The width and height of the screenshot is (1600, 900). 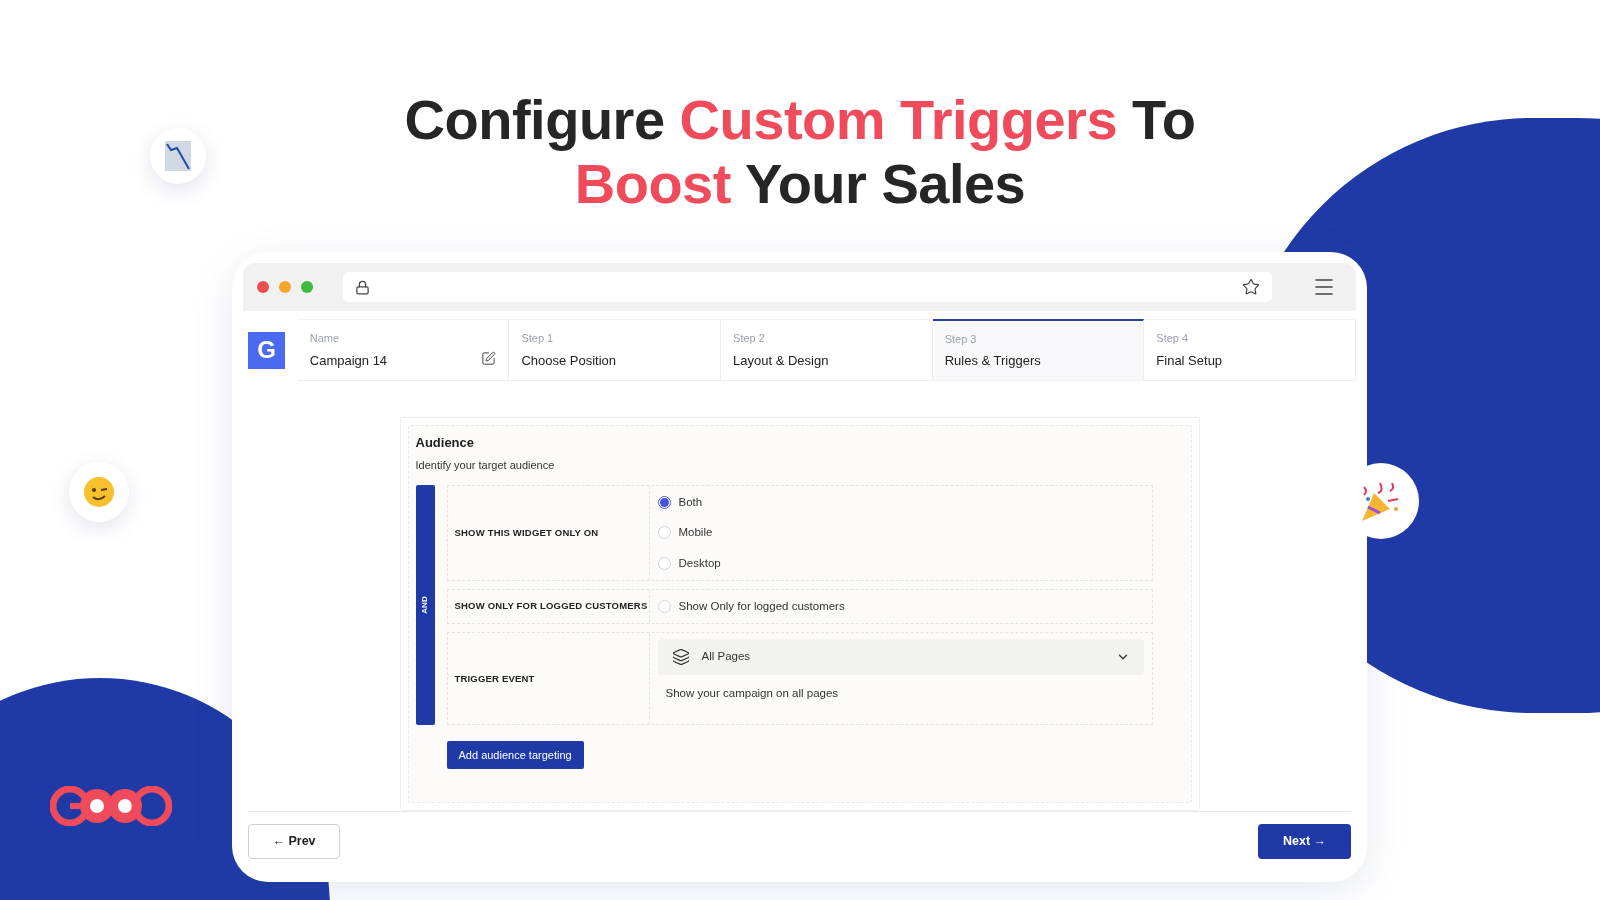 I want to click on falling-chart-icon, so click(x=178, y=156).